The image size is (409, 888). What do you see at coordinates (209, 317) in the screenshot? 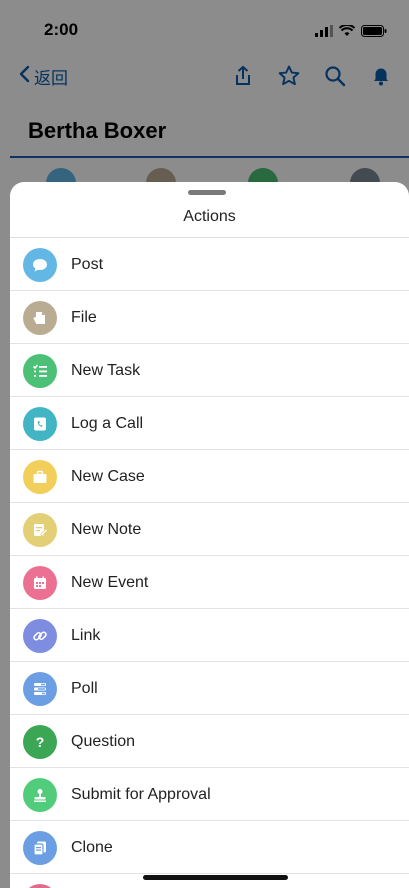
I see `action-item-file: File` at bounding box center [209, 317].